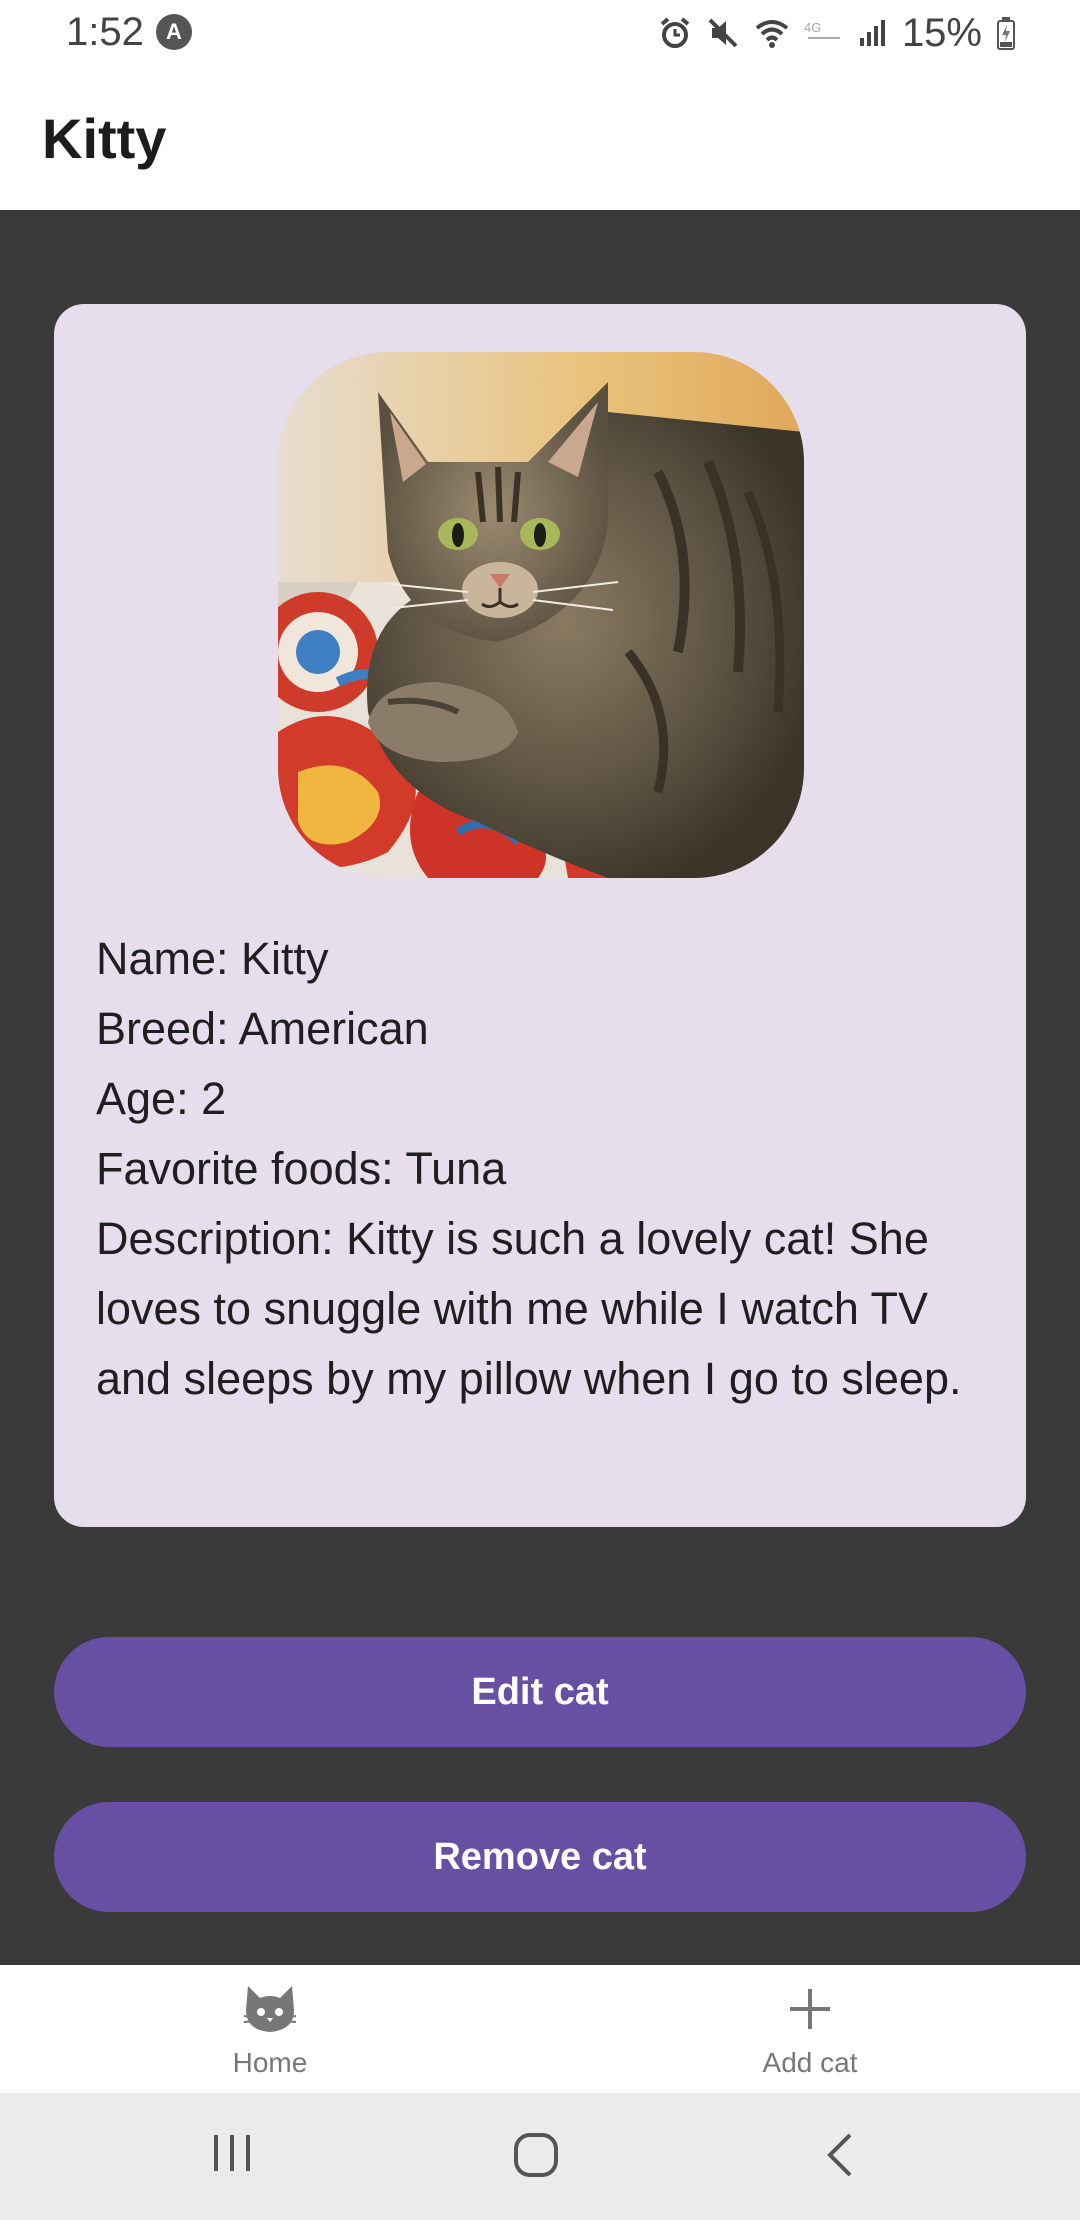  What do you see at coordinates (810, 2009) in the screenshot?
I see `plus-icon` at bounding box center [810, 2009].